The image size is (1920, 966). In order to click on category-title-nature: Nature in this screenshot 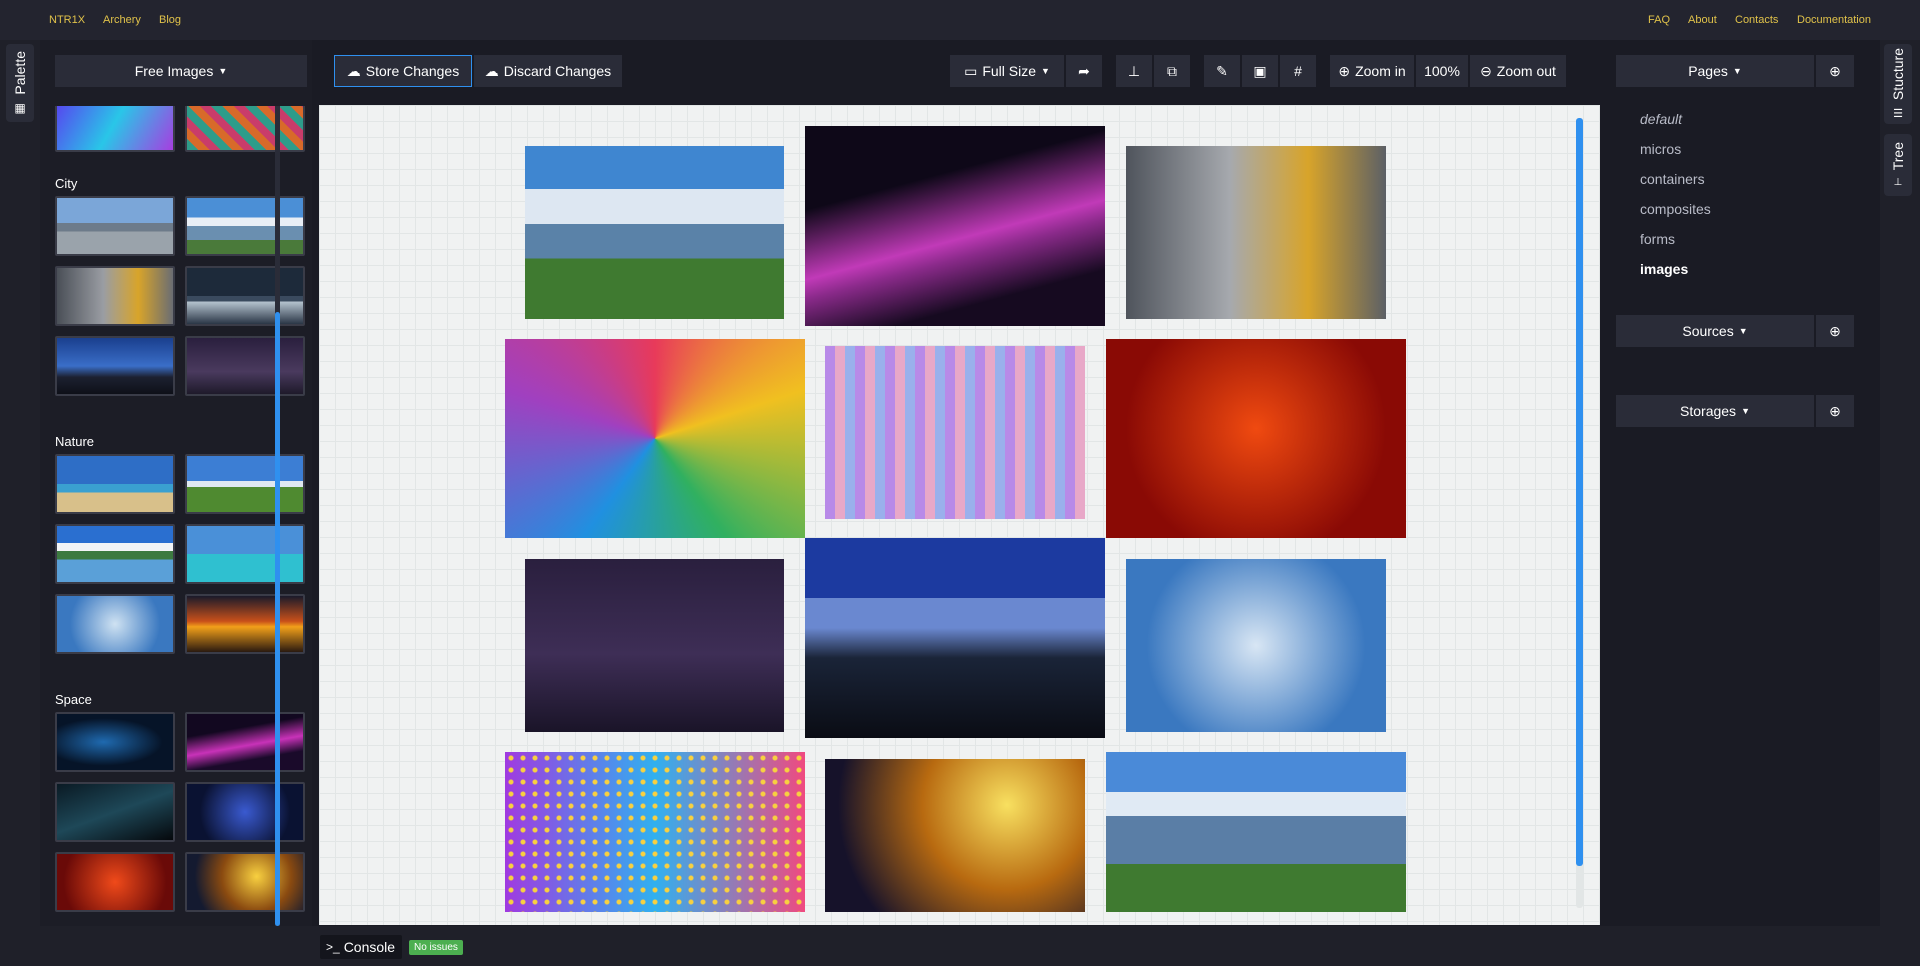, I will do `click(75, 441)`.